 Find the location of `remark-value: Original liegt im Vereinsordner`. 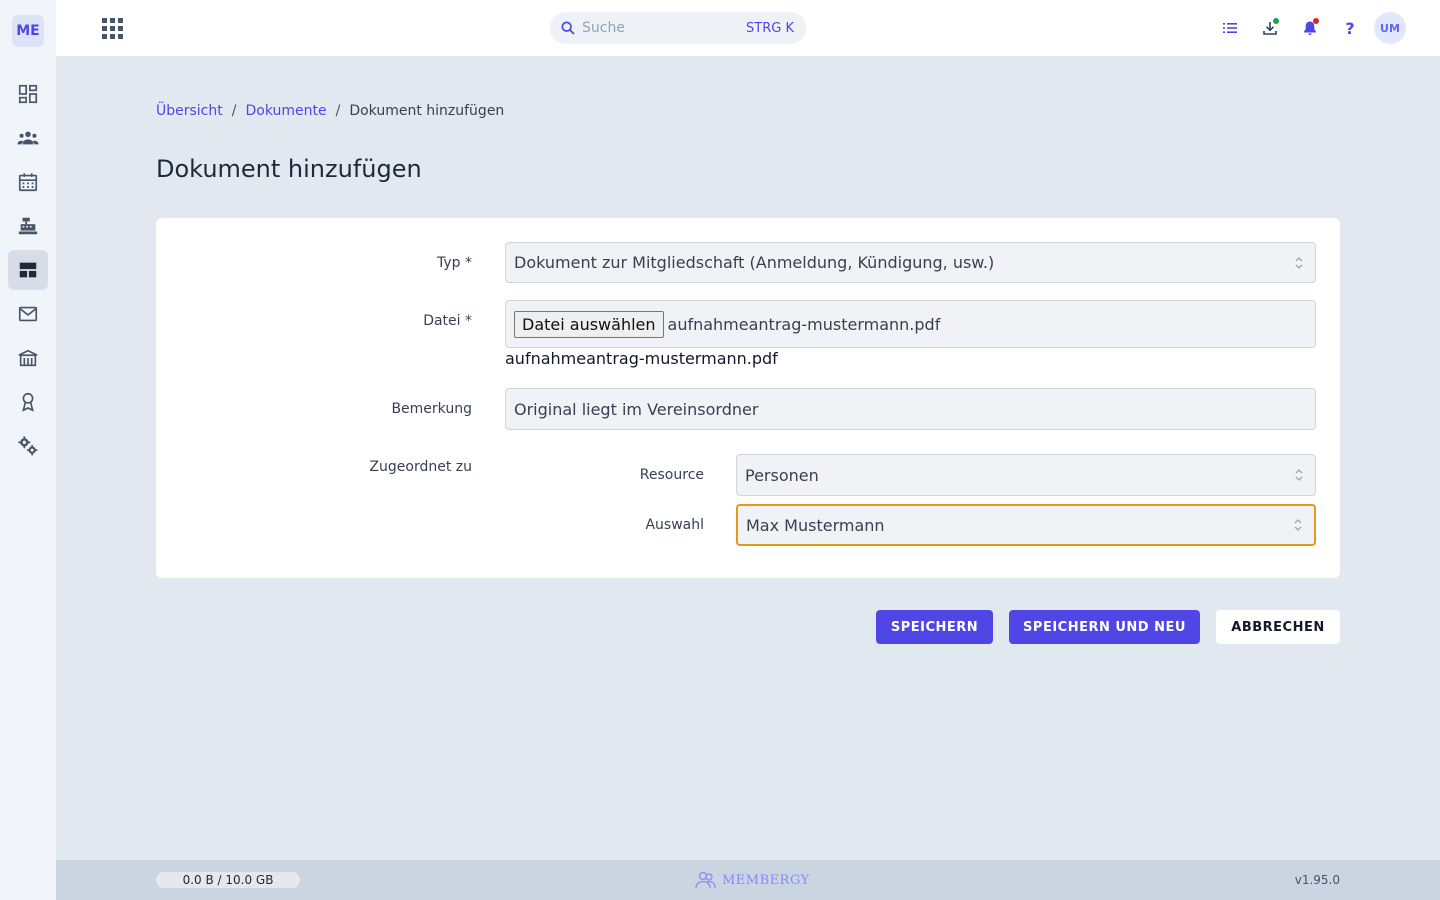

remark-value: Original liegt im Vereinsordner is located at coordinates (636, 409).